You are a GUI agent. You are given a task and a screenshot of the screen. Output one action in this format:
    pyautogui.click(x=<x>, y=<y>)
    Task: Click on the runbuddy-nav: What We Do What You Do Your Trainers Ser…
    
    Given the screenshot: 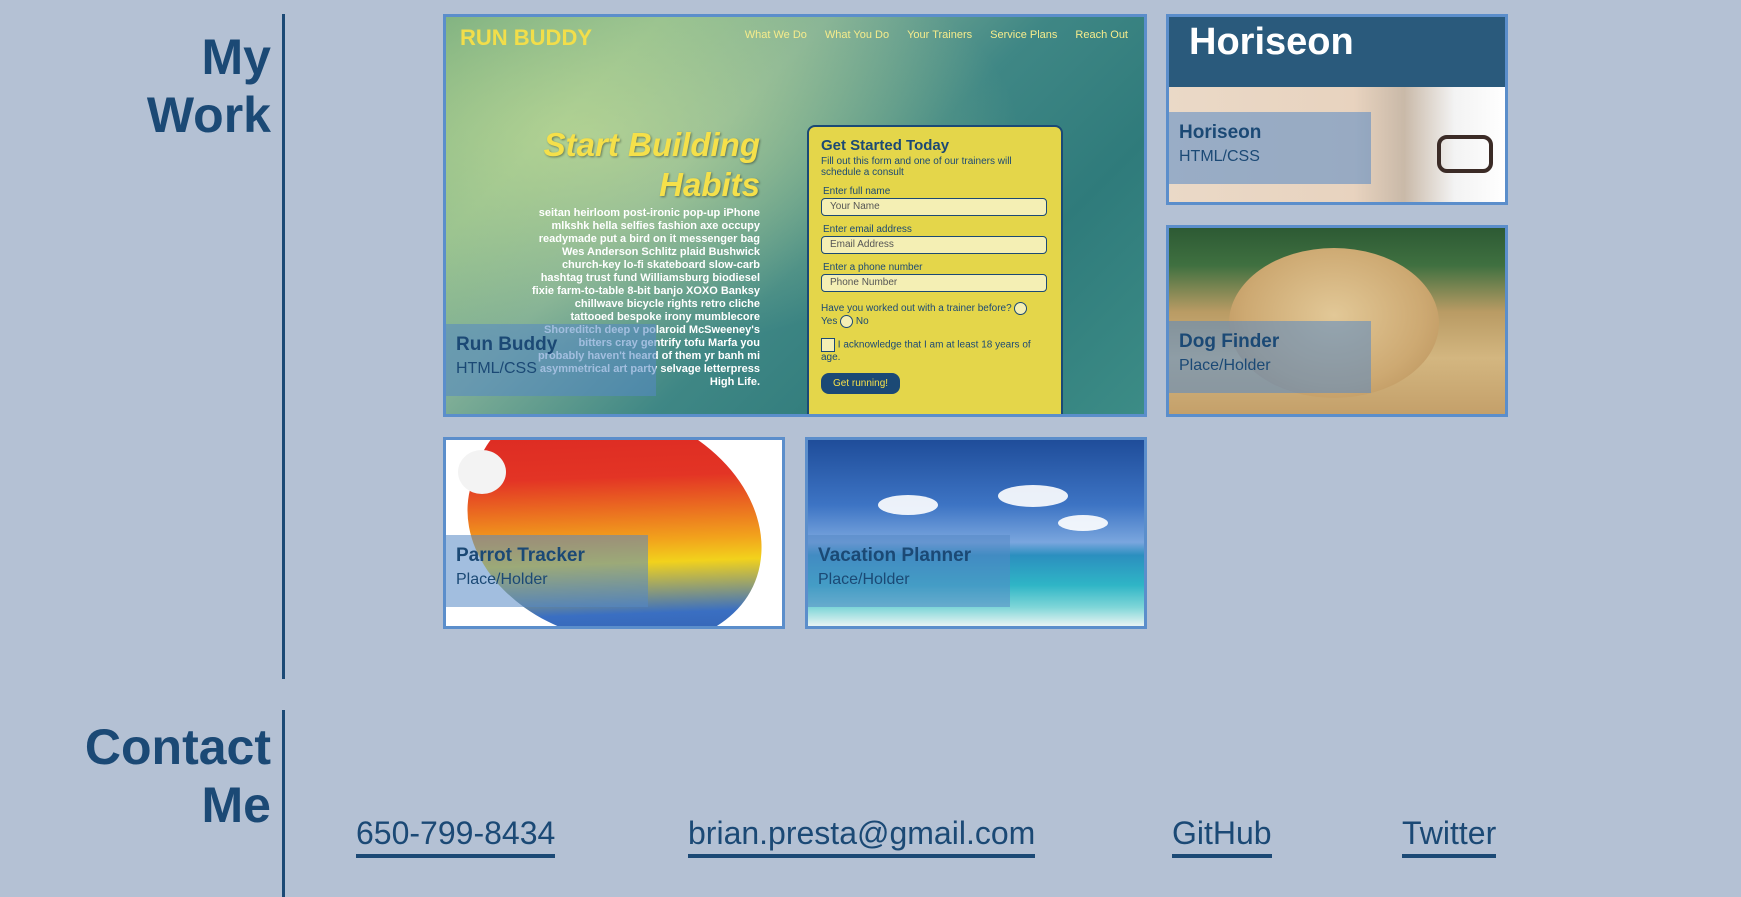 What is the action you would take?
    pyautogui.click(x=936, y=35)
    